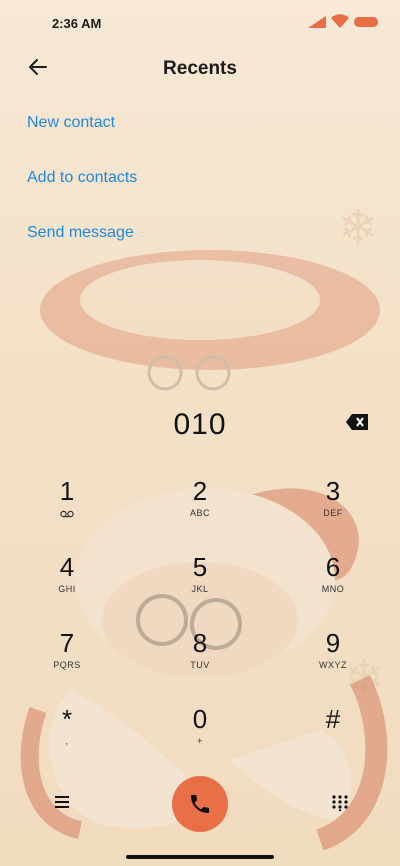  What do you see at coordinates (340, 803) in the screenshot?
I see `dialpad-icon` at bounding box center [340, 803].